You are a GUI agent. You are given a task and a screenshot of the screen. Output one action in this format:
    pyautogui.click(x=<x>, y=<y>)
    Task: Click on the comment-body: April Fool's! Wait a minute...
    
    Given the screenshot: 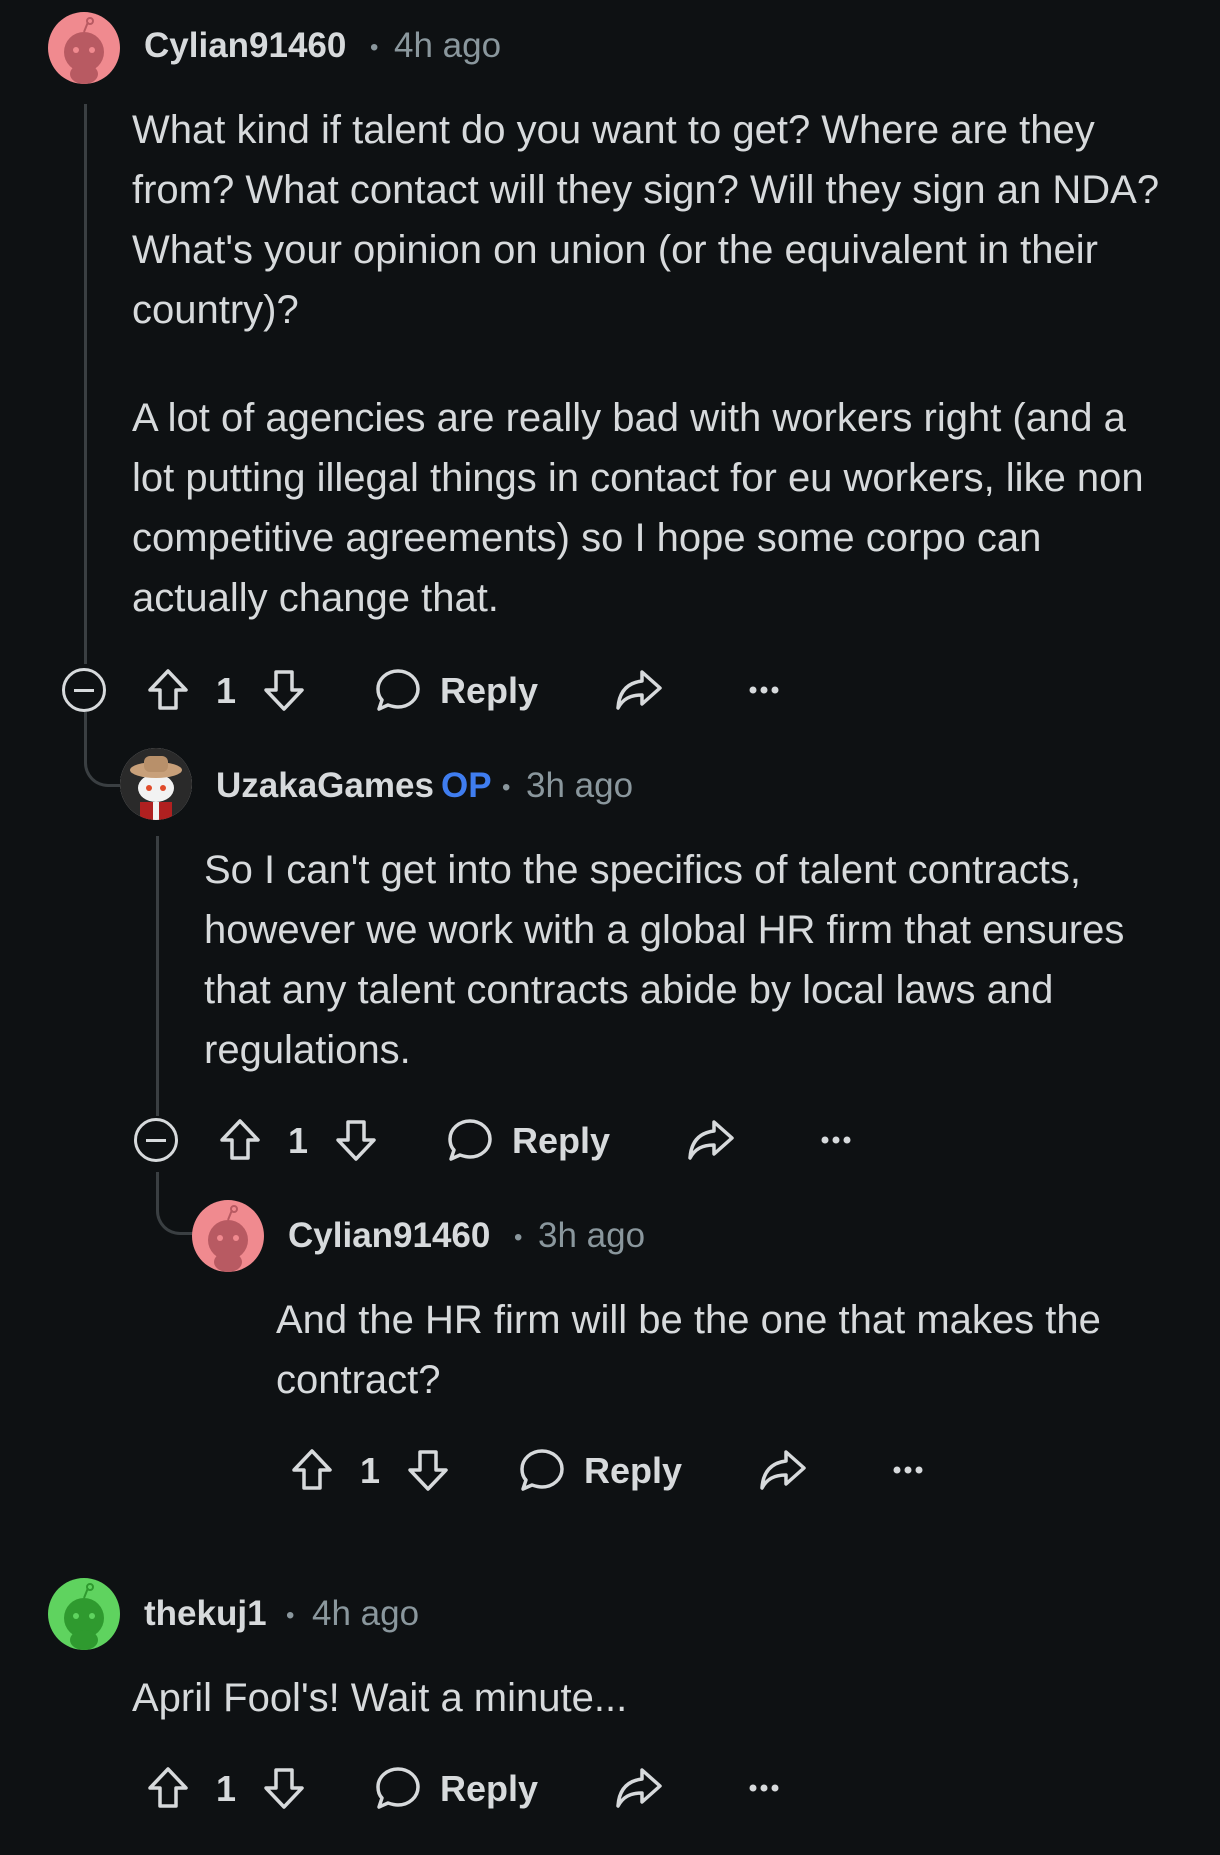 What is the action you would take?
    pyautogui.click(x=652, y=1698)
    